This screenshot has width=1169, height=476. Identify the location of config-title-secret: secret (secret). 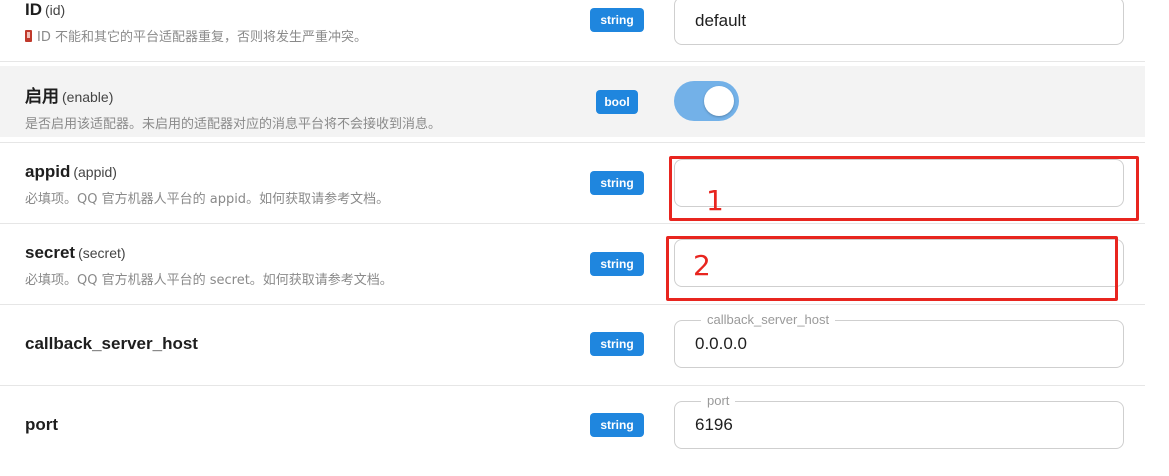
(209, 253).